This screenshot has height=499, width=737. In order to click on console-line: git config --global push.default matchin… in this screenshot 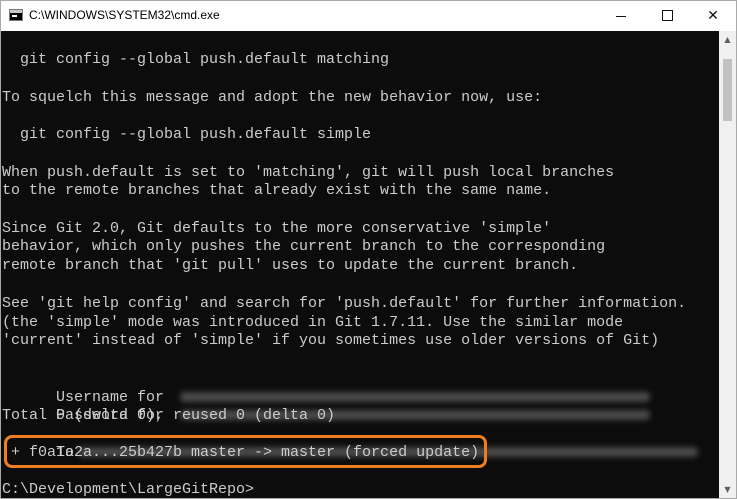, I will do `click(196, 59)`.